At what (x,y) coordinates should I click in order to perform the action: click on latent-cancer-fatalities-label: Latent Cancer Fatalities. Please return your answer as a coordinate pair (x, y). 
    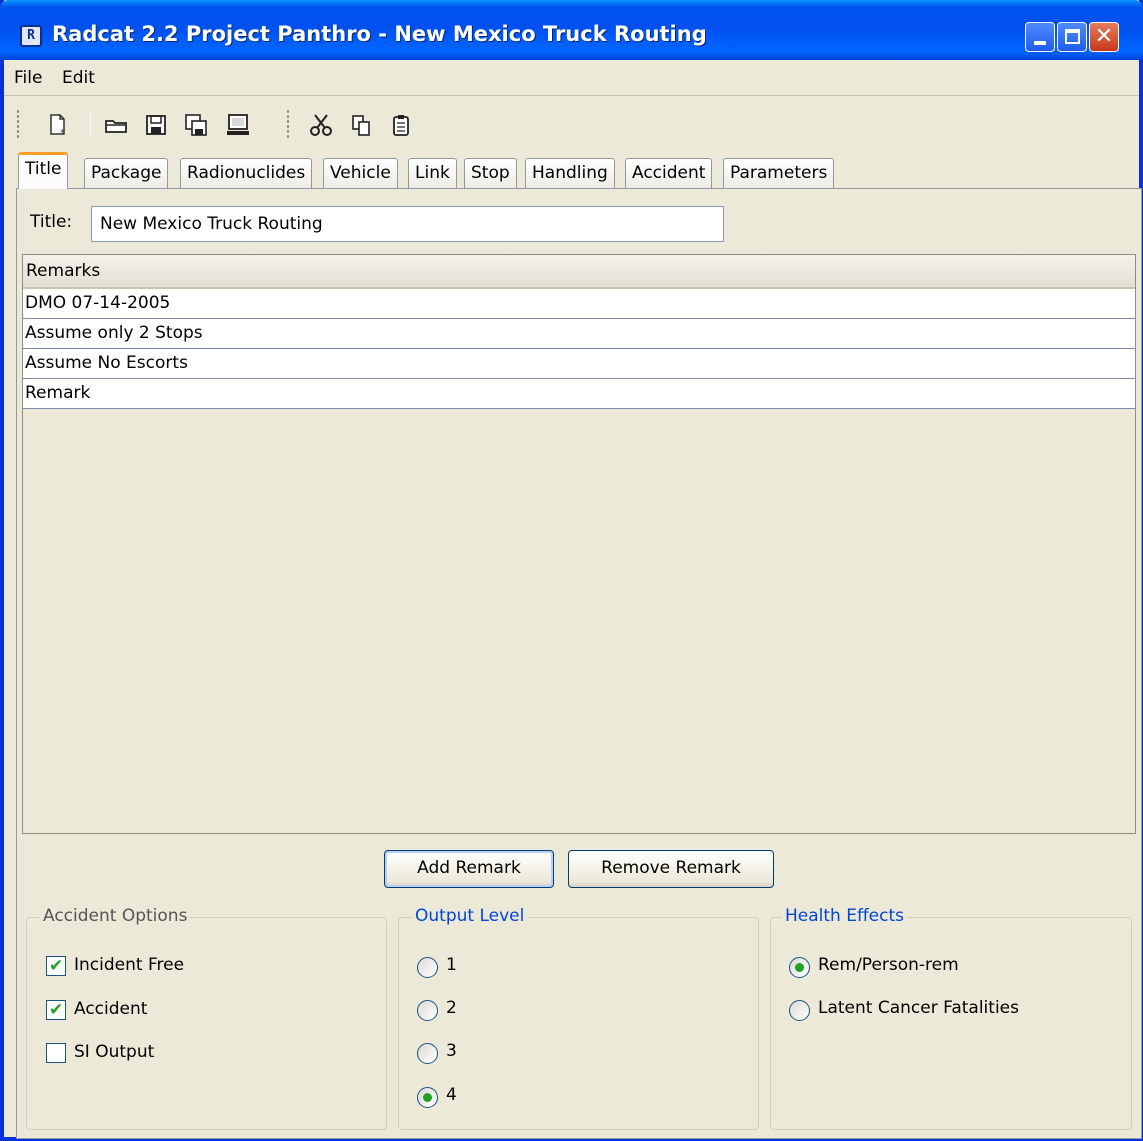
    Looking at the image, I should click on (918, 1008).